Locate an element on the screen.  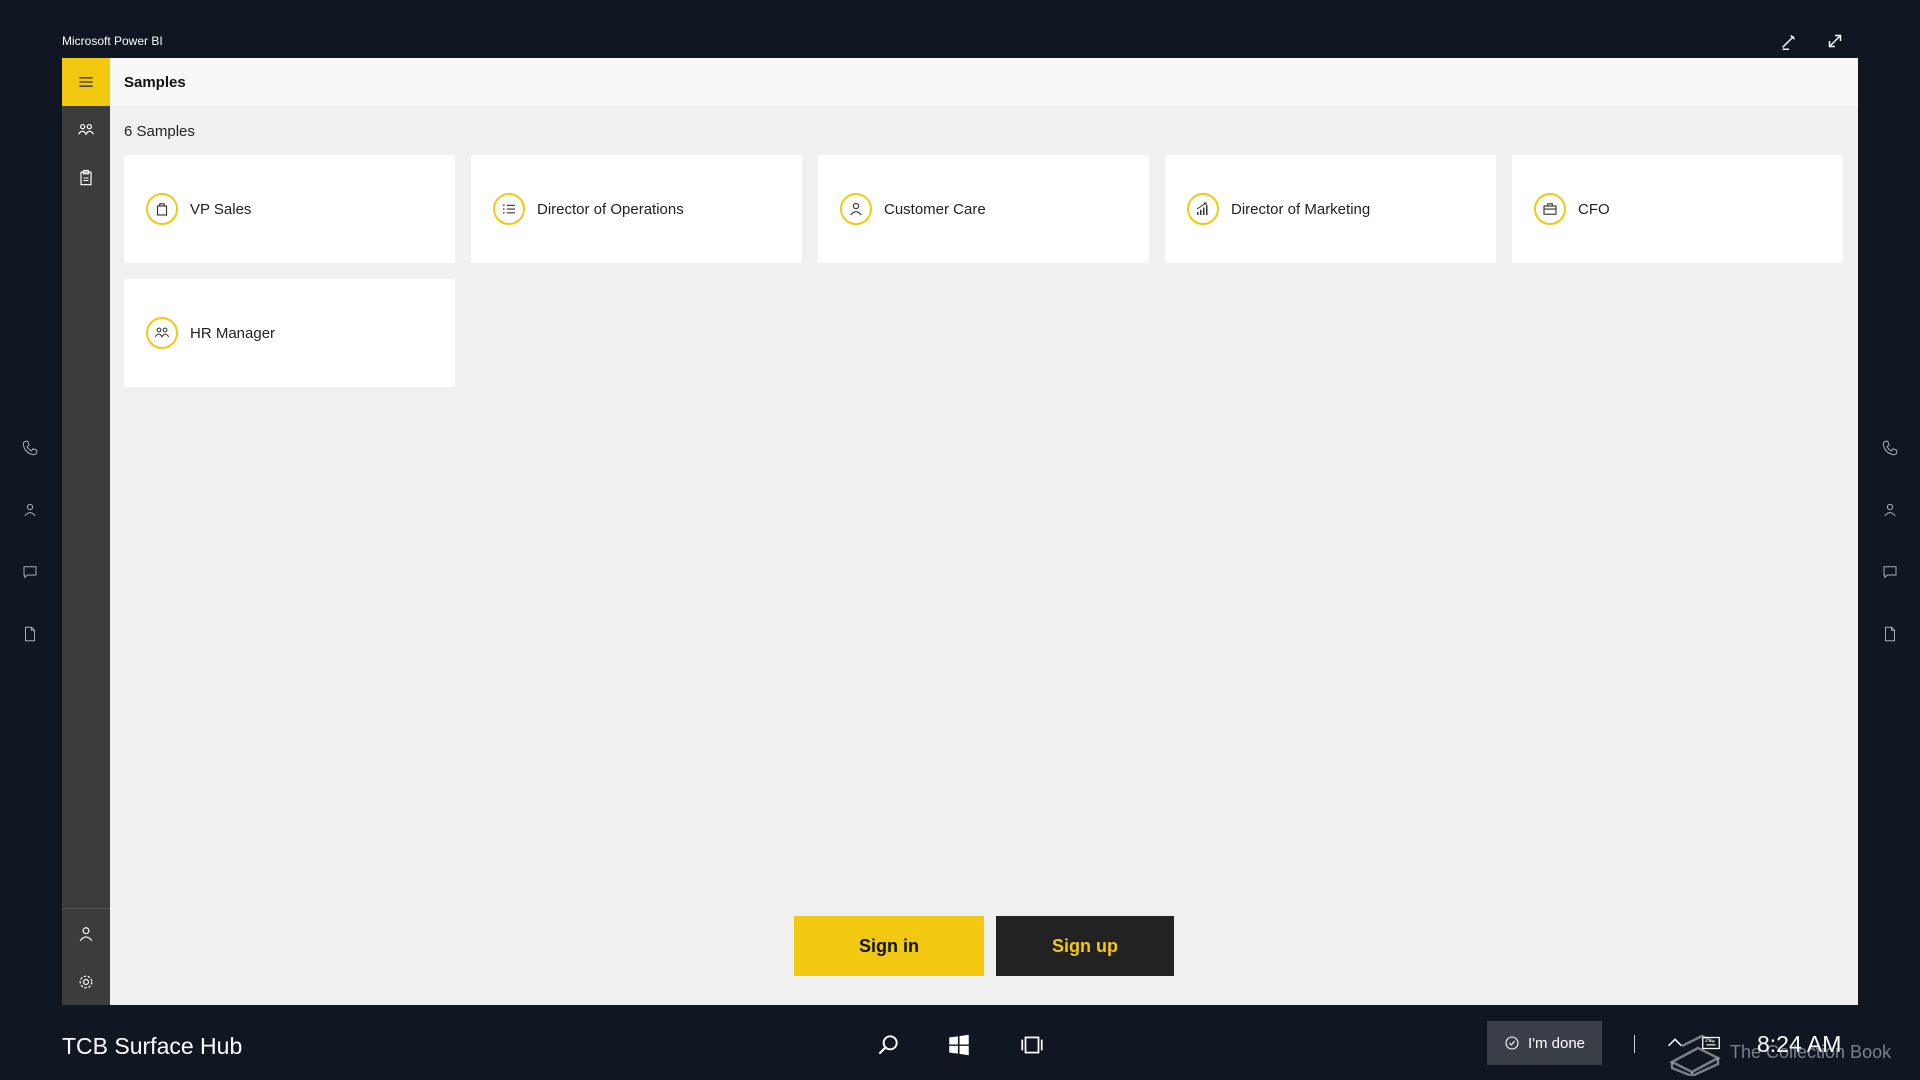
taskbar-divider is located at coordinates (1634, 1044).